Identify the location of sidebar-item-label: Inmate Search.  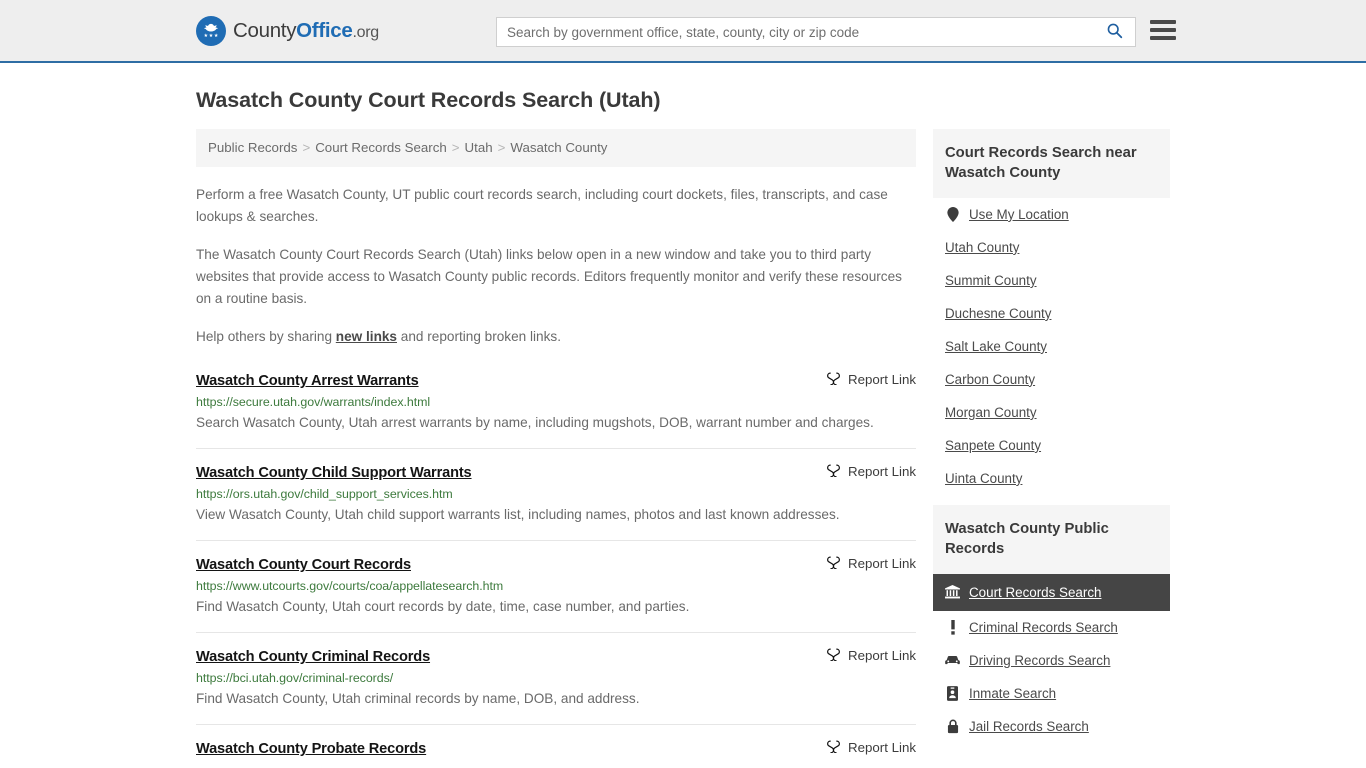
(1012, 693).